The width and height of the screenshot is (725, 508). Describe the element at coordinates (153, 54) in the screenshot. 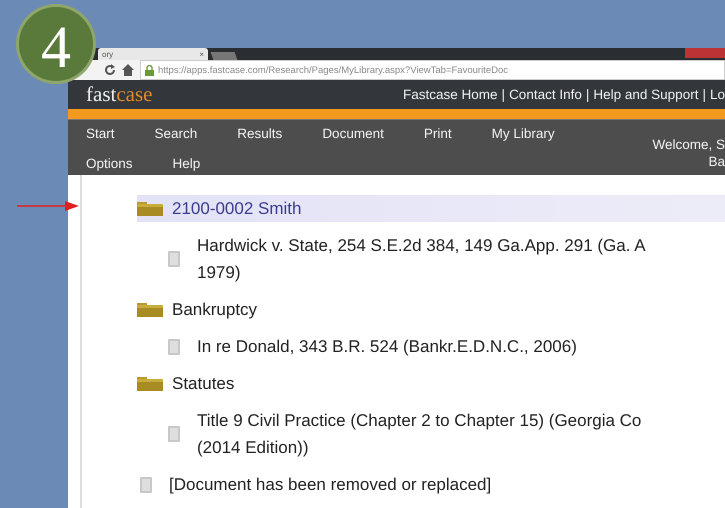

I see `browser-tab: ory ×` at that location.